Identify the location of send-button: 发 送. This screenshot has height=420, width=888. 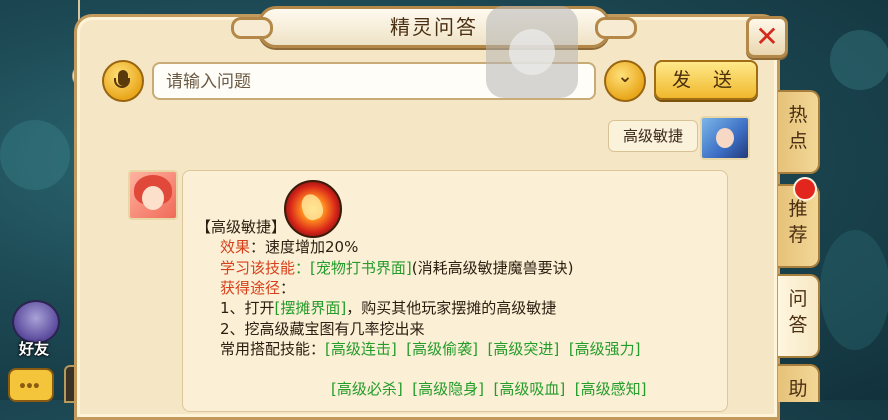
(706, 80).